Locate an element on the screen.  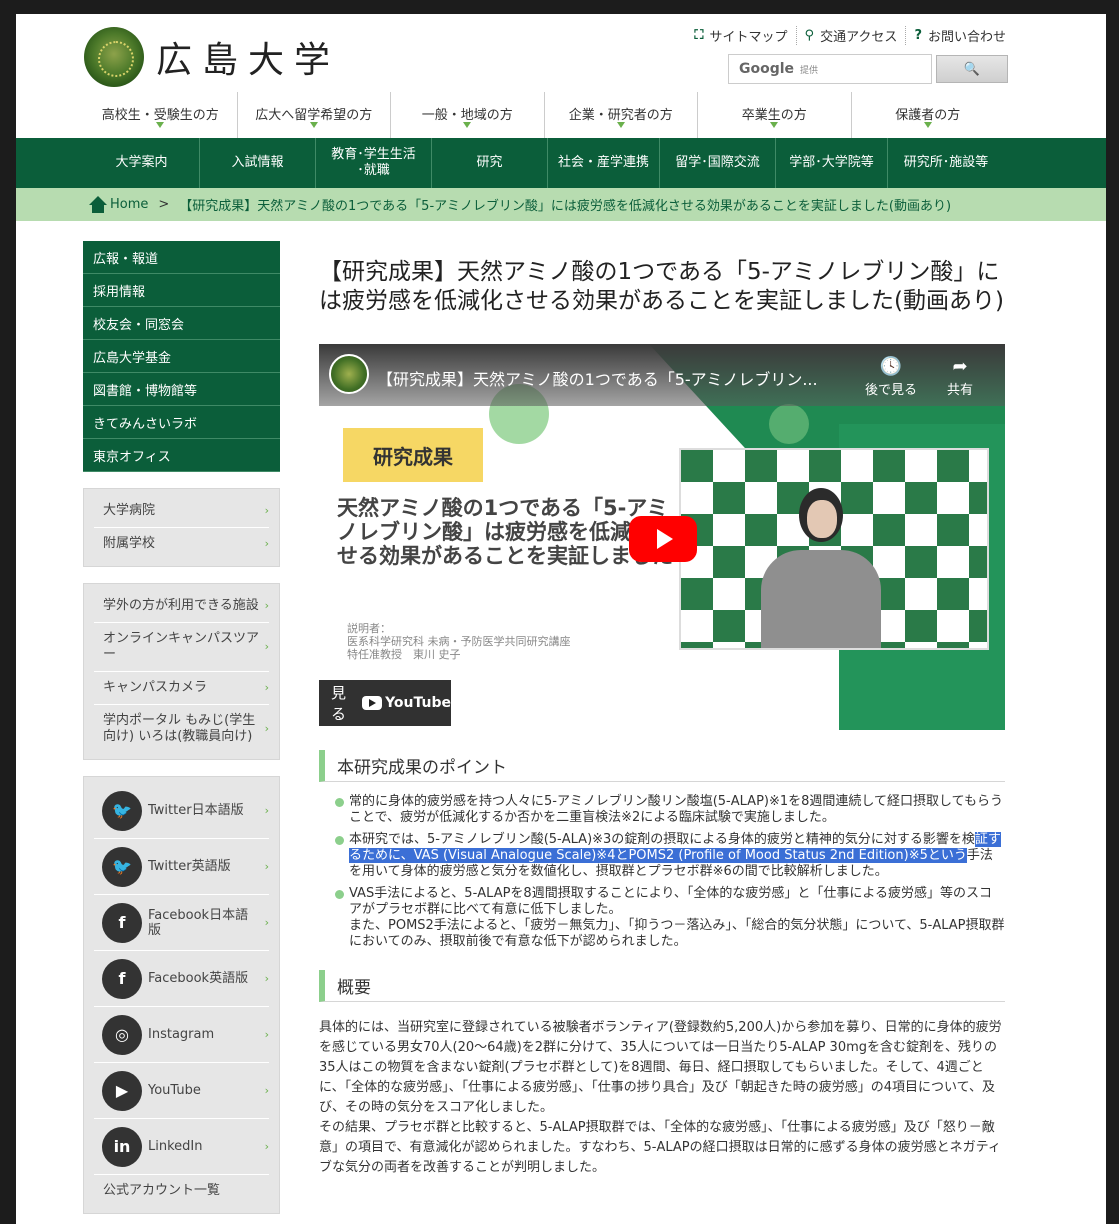
video-decoration is located at coordinates (789, 424).